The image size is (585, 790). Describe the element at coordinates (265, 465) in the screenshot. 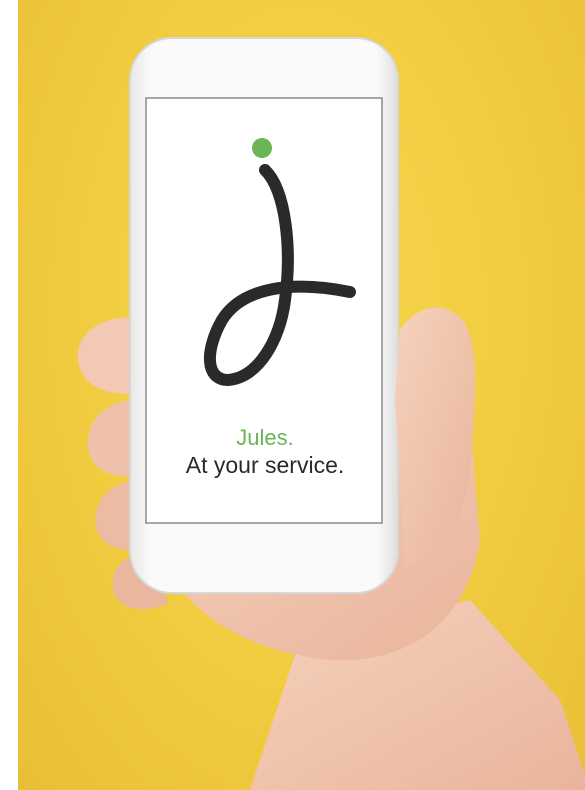

I see `tagline-text: At your service.` at that location.